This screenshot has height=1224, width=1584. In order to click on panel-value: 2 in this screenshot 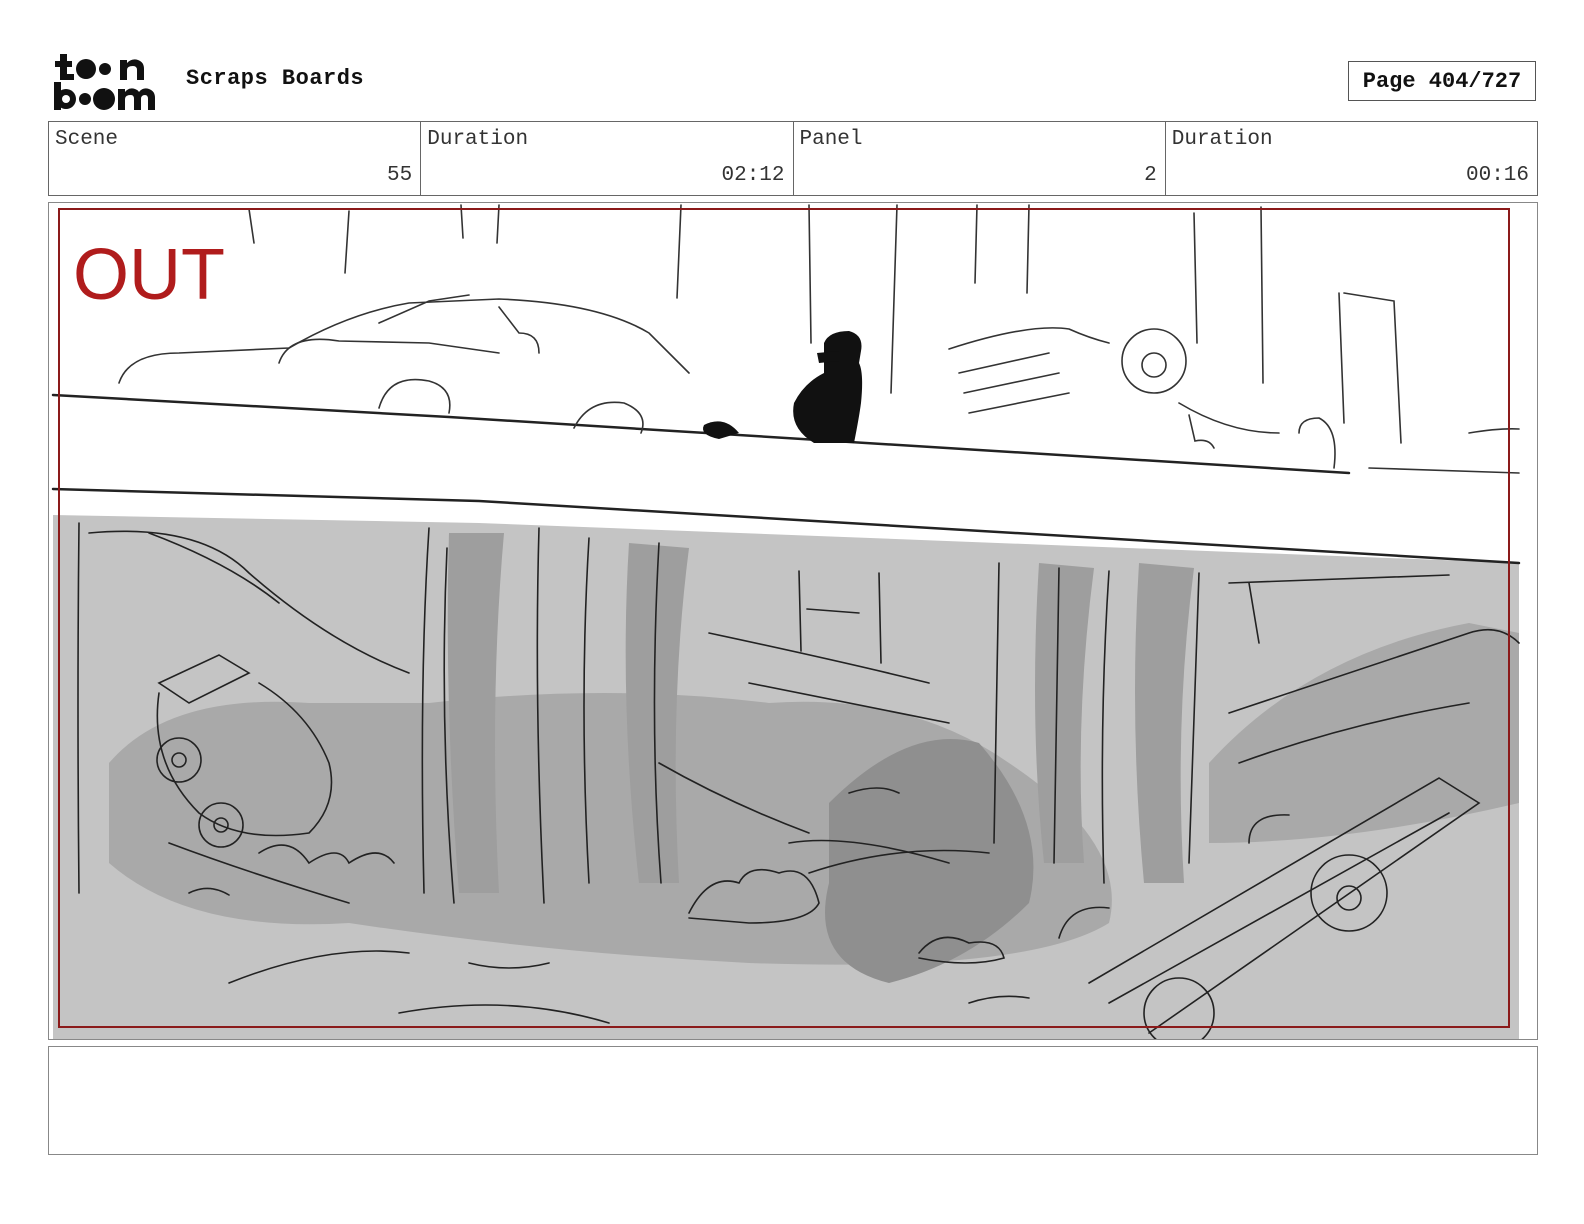, I will do `click(1150, 175)`.